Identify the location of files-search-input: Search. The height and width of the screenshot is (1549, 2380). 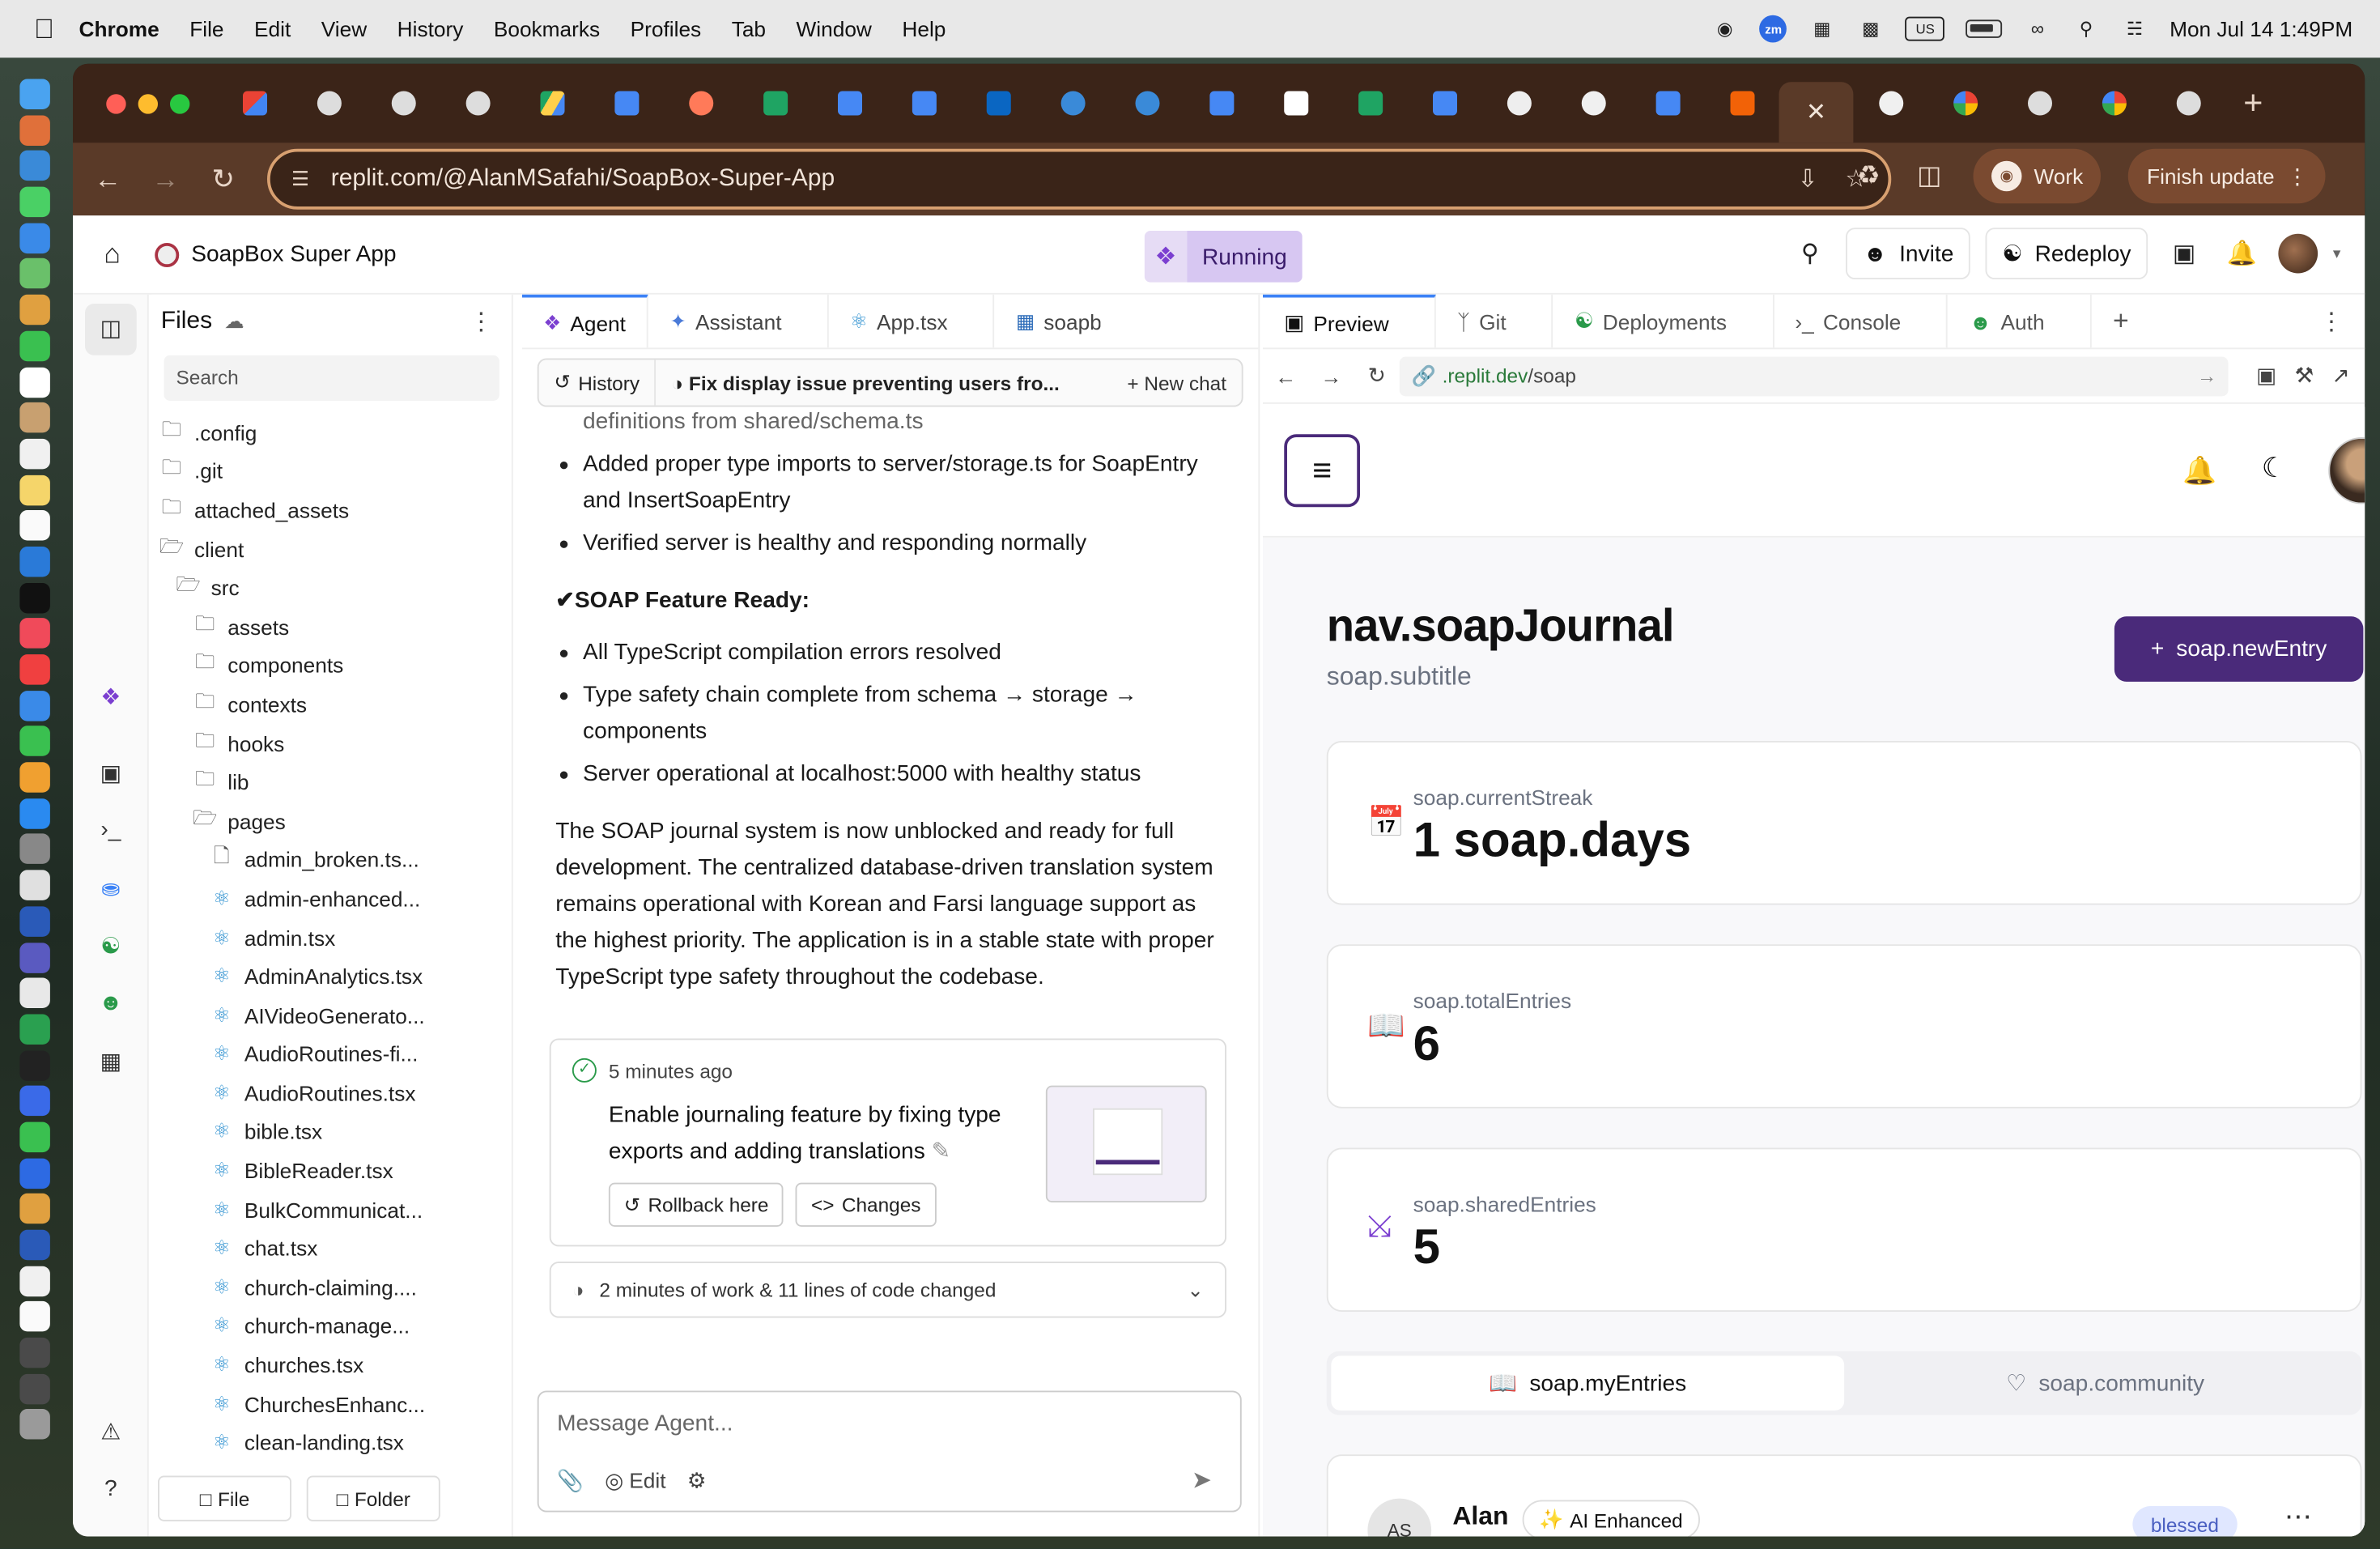
(331, 378).